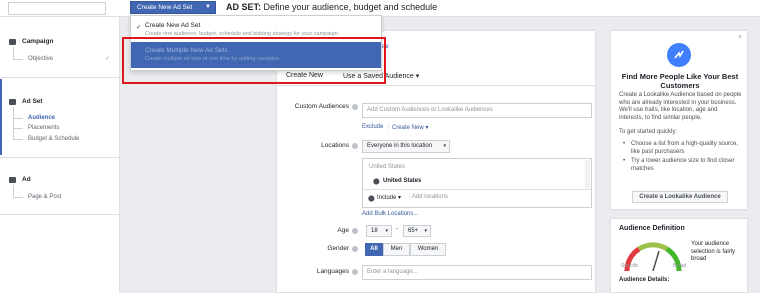 The width and height of the screenshot is (760, 293). I want to click on gender-men-button: Men, so click(396, 249).